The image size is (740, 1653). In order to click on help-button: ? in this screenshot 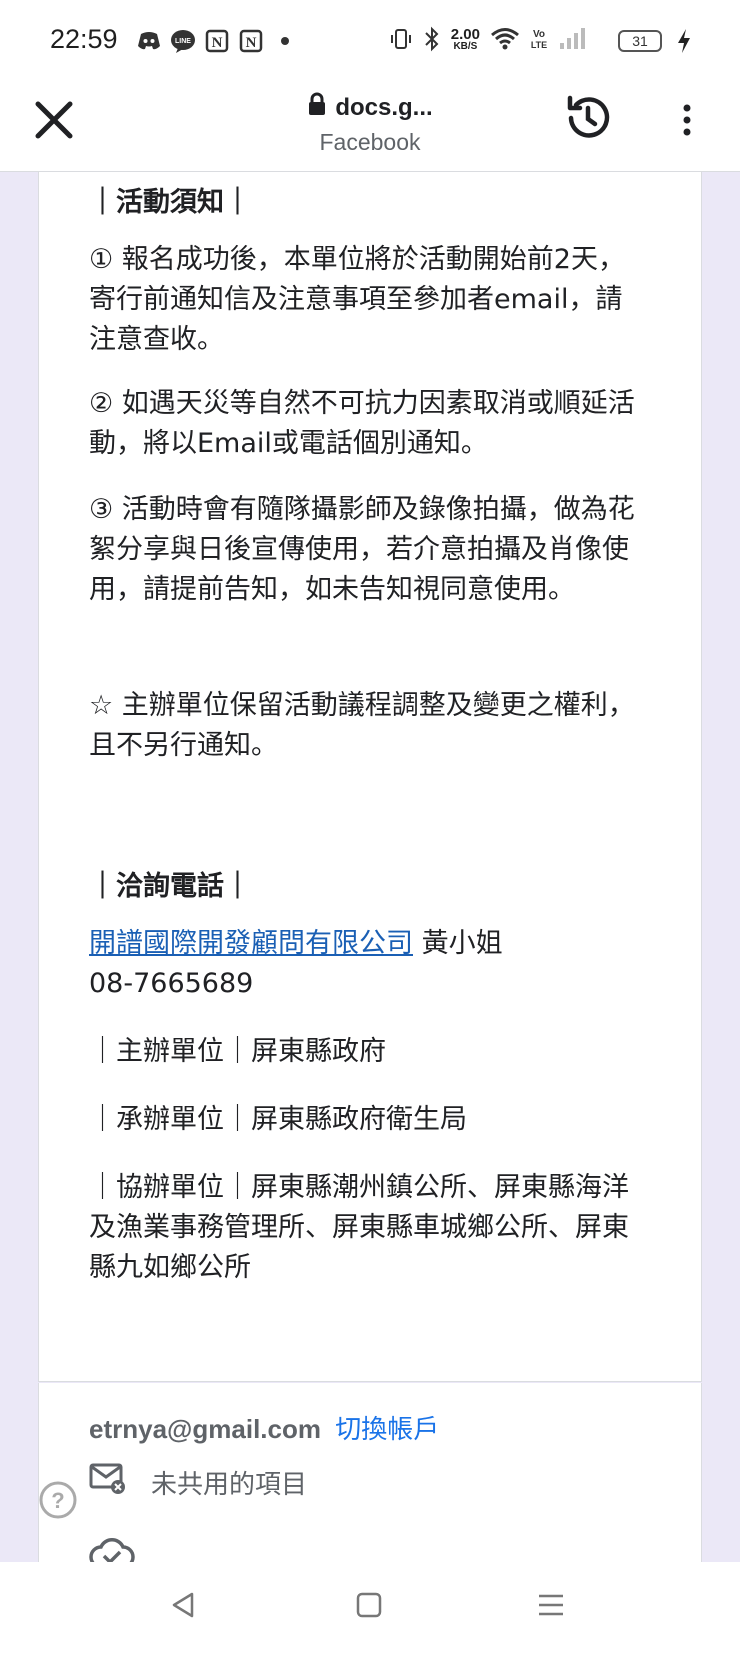, I will do `click(58, 1500)`.